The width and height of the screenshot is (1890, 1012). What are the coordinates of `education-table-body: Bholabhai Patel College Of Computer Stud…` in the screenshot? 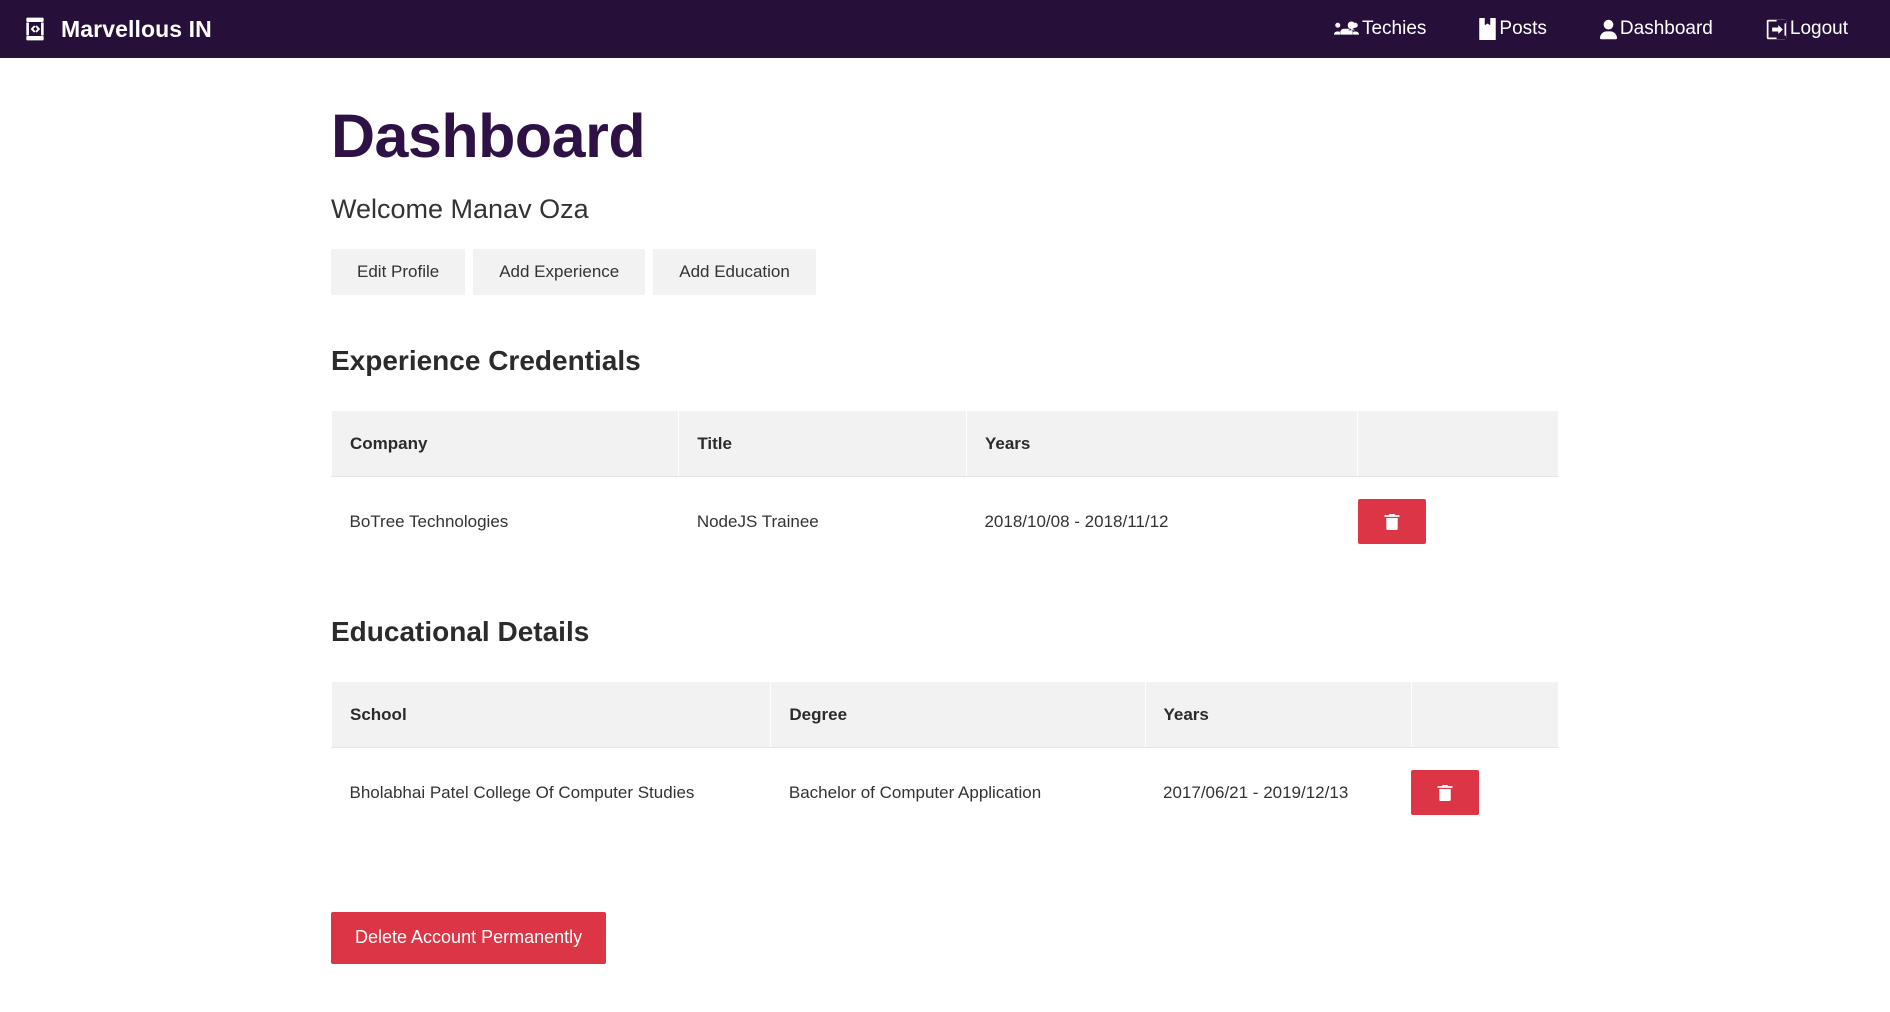 It's located at (945, 792).